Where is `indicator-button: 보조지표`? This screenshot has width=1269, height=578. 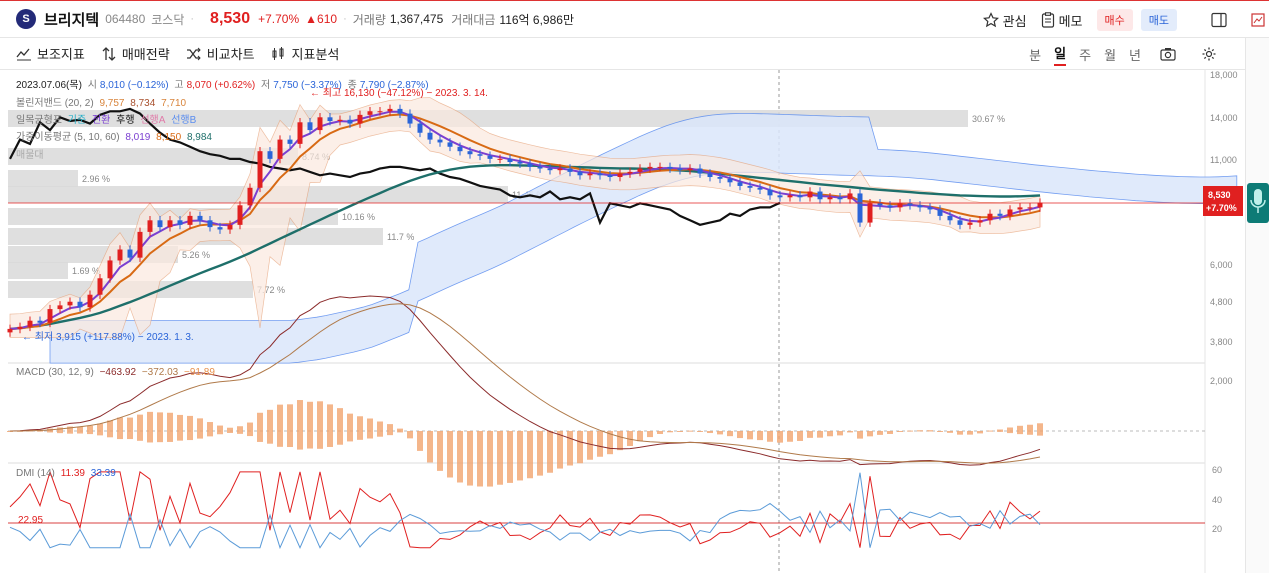
indicator-button: 보조지표 is located at coordinates (50, 53).